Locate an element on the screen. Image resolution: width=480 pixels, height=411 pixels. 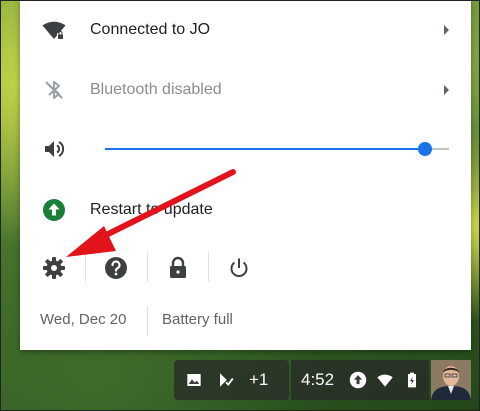
footer-divider is located at coordinates (147, 321).